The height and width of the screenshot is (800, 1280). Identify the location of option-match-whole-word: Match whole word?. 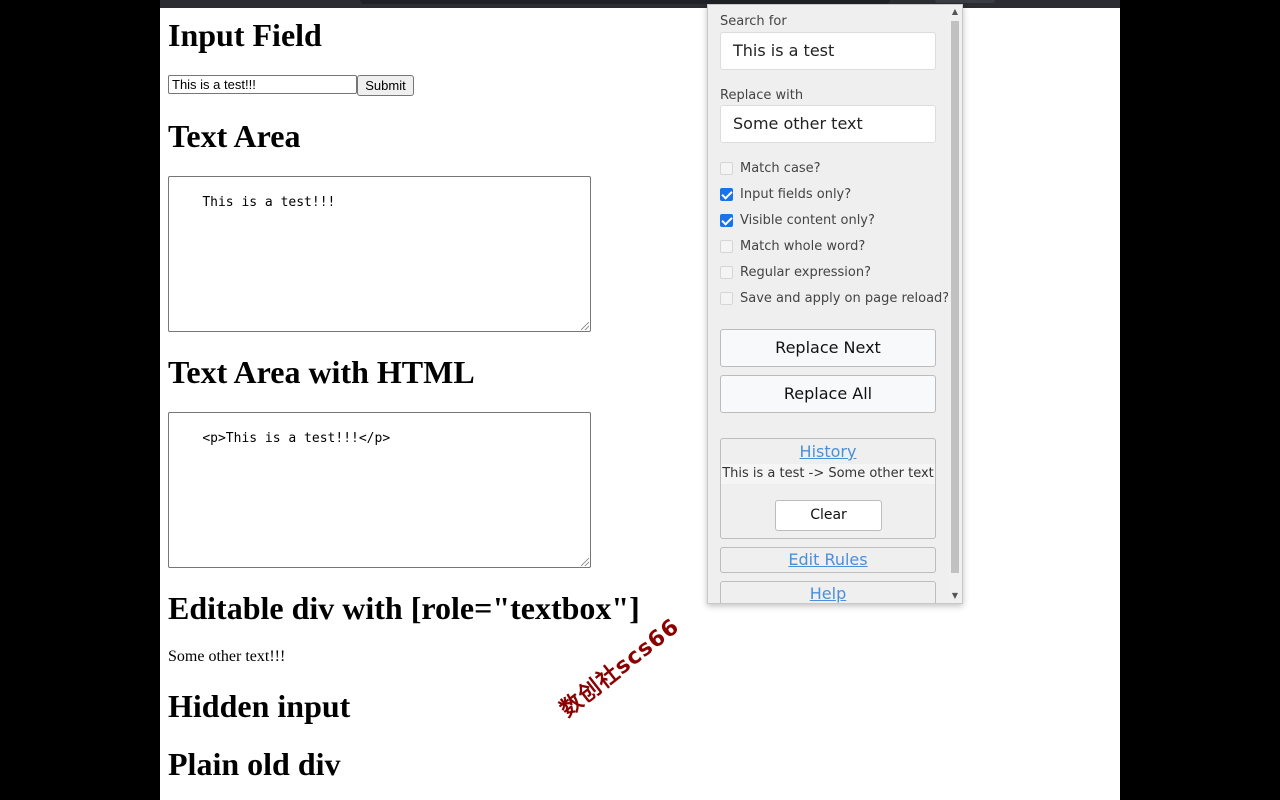
(792, 246).